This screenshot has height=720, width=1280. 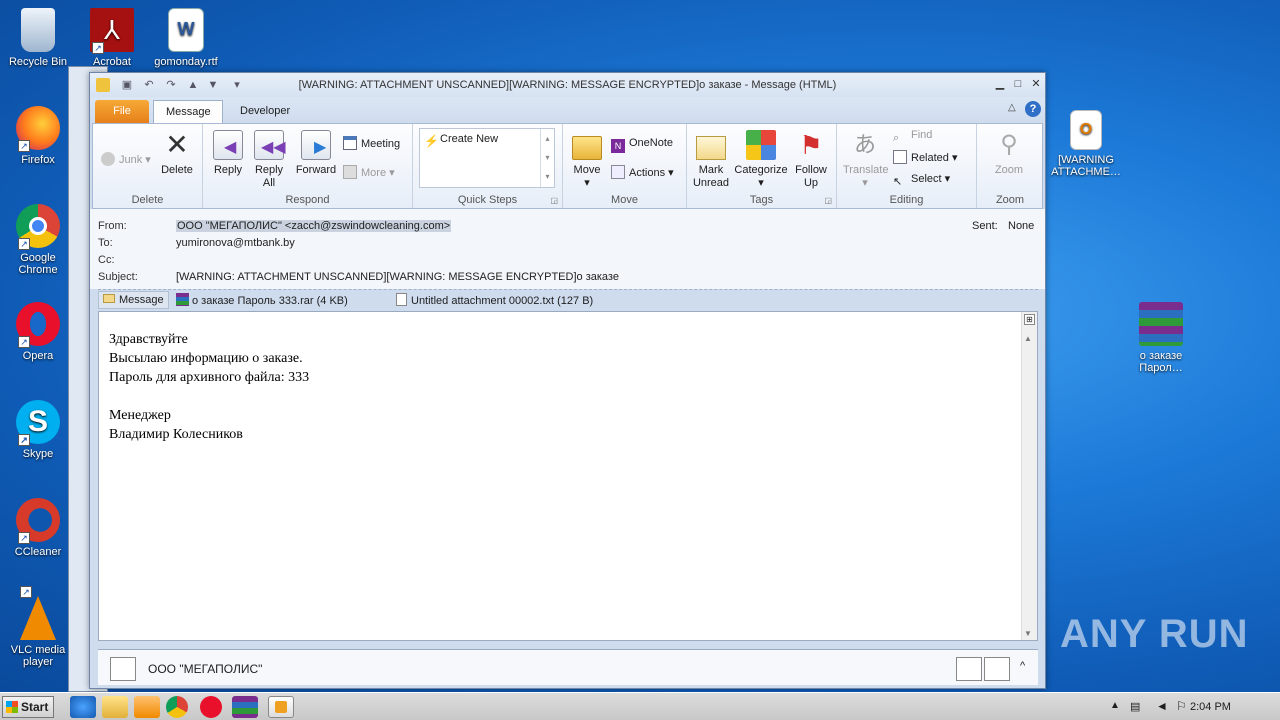 What do you see at coordinates (38, 613) in the screenshot?
I see `vlc-icon: ↗` at bounding box center [38, 613].